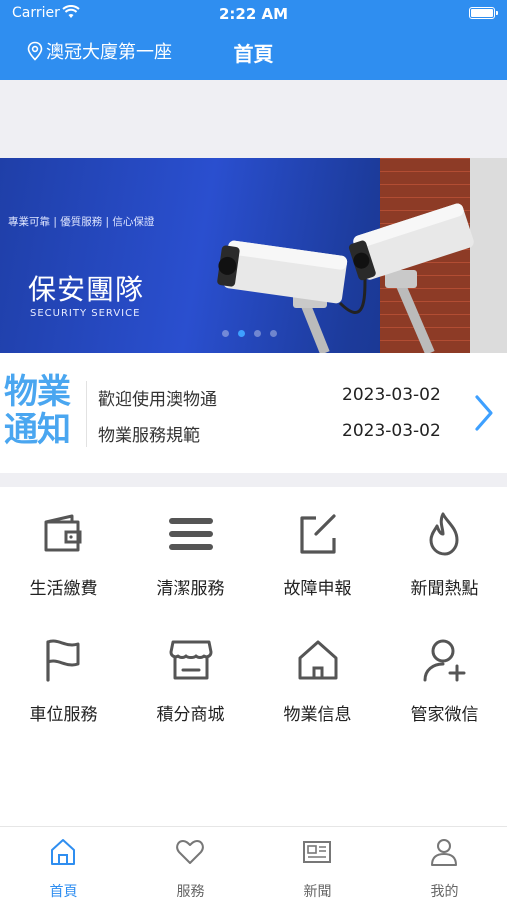 The image size is (507, 900). What do you see at coordinates (273, 397) in the screenshot?
I see `notice-item: 歡迎使用澳物通 2023-03-02` at bounding box center [273, 397].